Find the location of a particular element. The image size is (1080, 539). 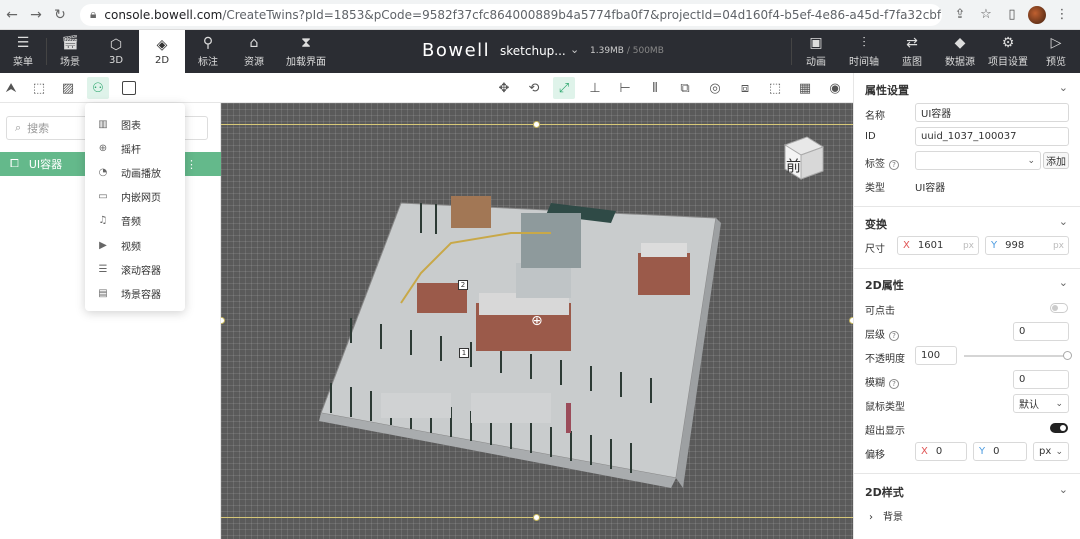

web-icon: ▭ is located at coordinates (103, 197).